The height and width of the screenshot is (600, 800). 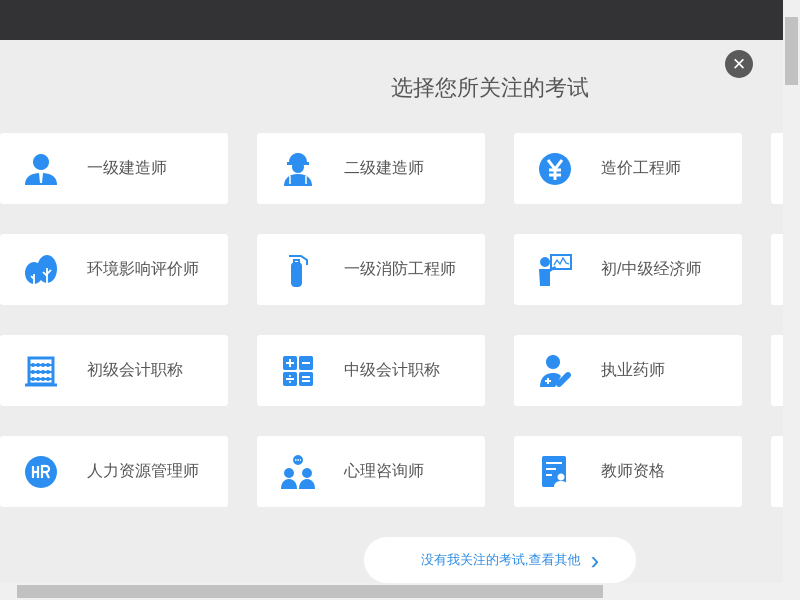 I want to click on close-button: ×, so click(x=739, y=64).